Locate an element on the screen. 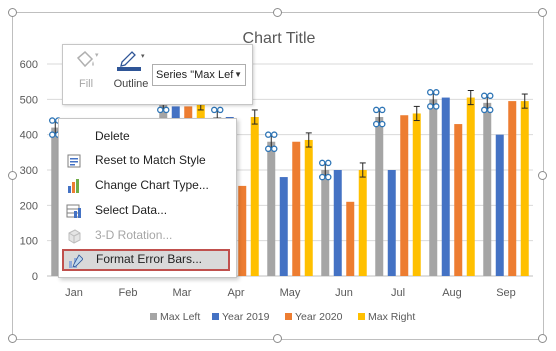 Image resolution: width=556 pixels, height=351 pixels. legend: Max Left Year 2019 Year 2020 Max Right is located at coordinates (282, 317).